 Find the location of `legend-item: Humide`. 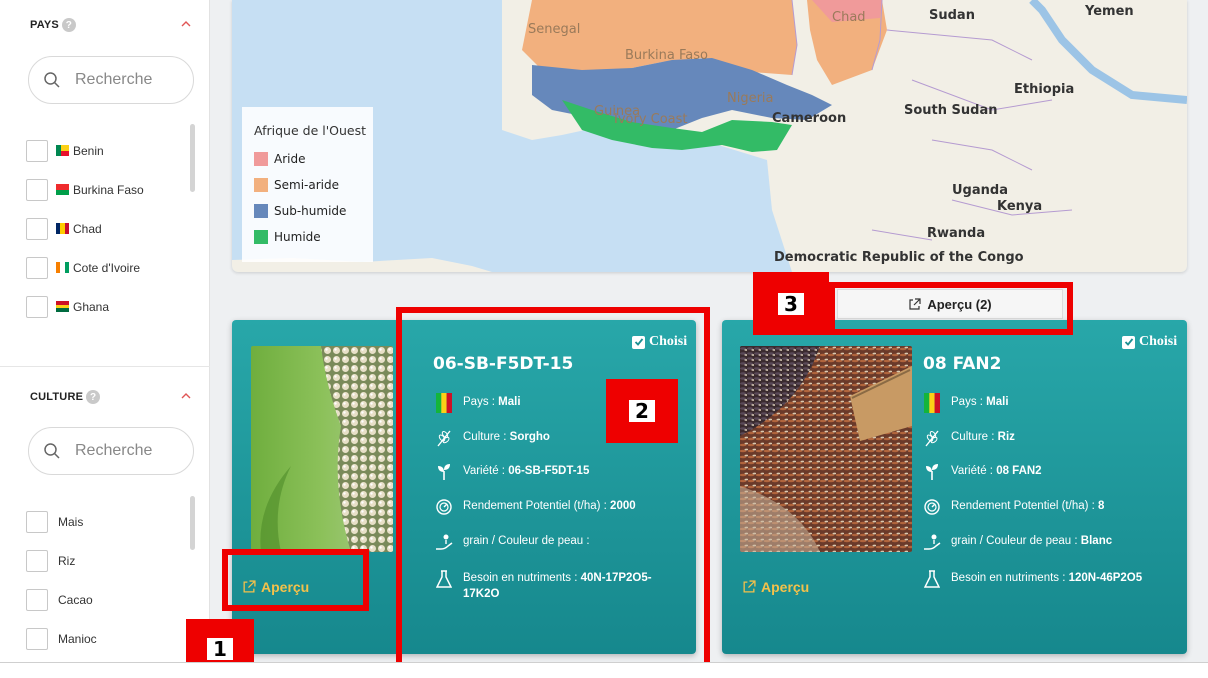

legend-item: Humide is located at coordinates (313, 237).